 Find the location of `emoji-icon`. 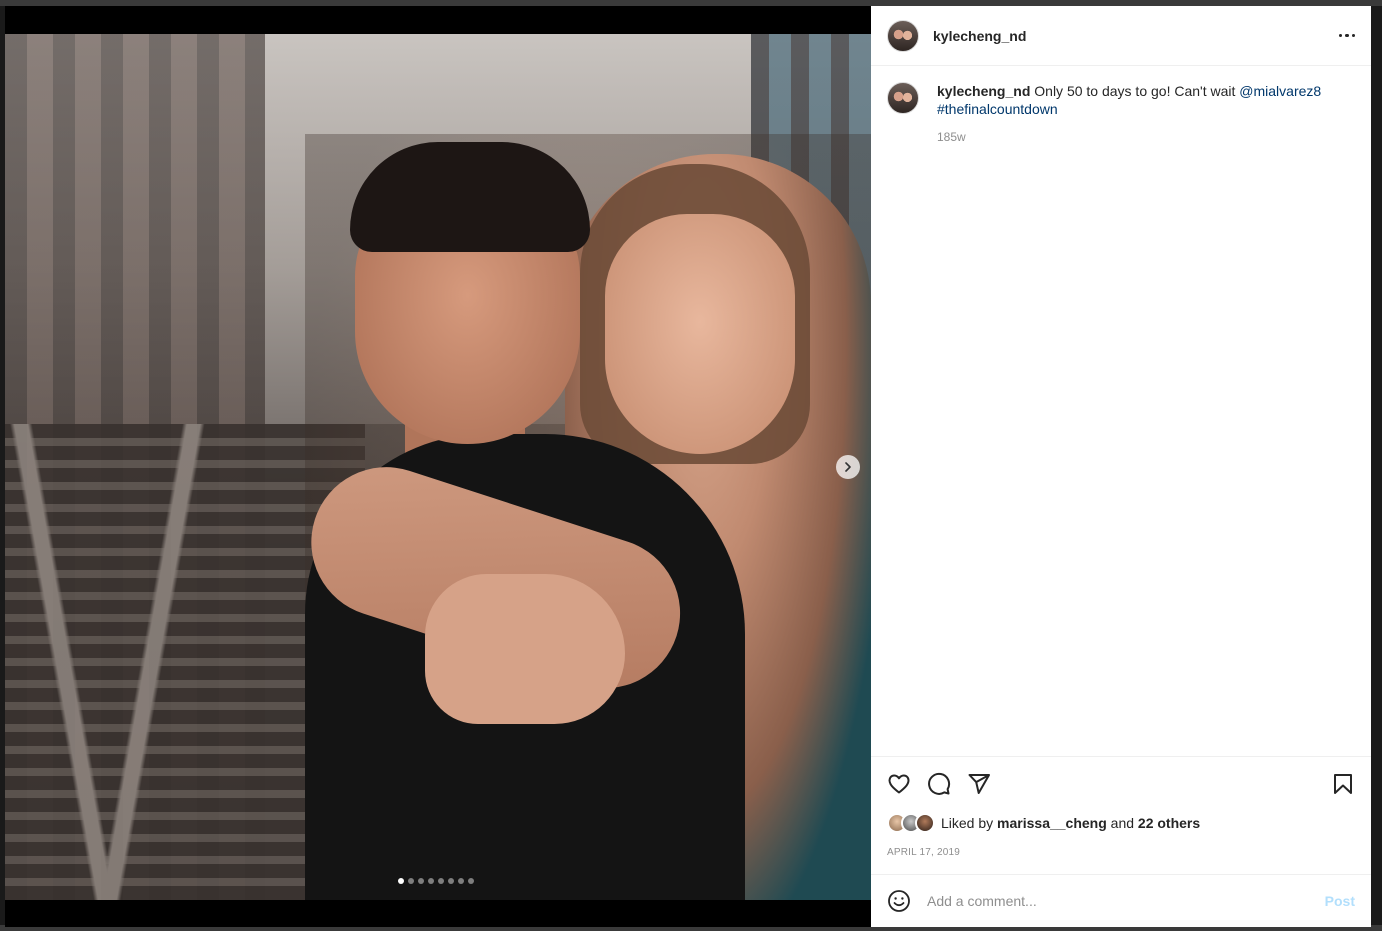

emoji-icon is located at coordinates (899, 901).